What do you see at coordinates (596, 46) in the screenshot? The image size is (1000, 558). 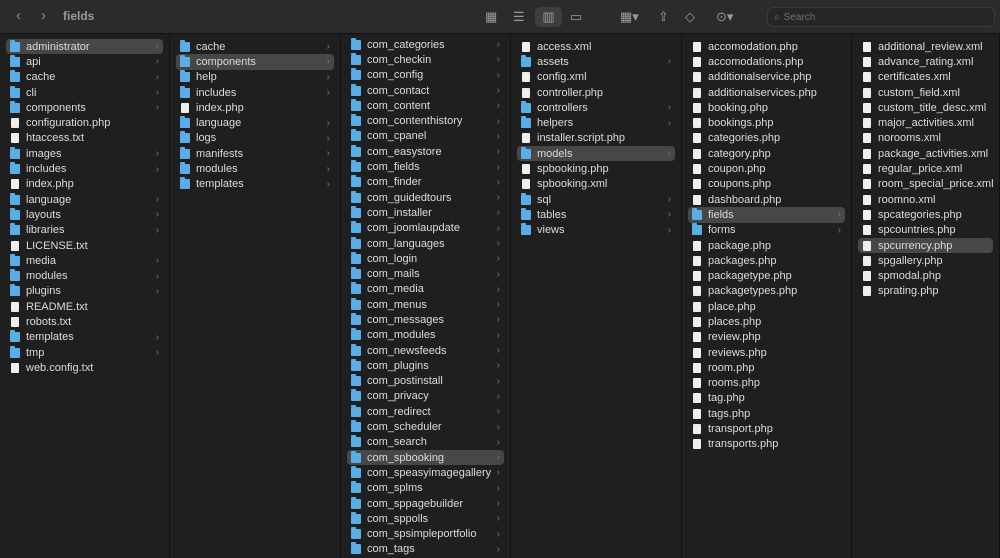 I see `file-item: access.xml` at bounding box center [596, 46].